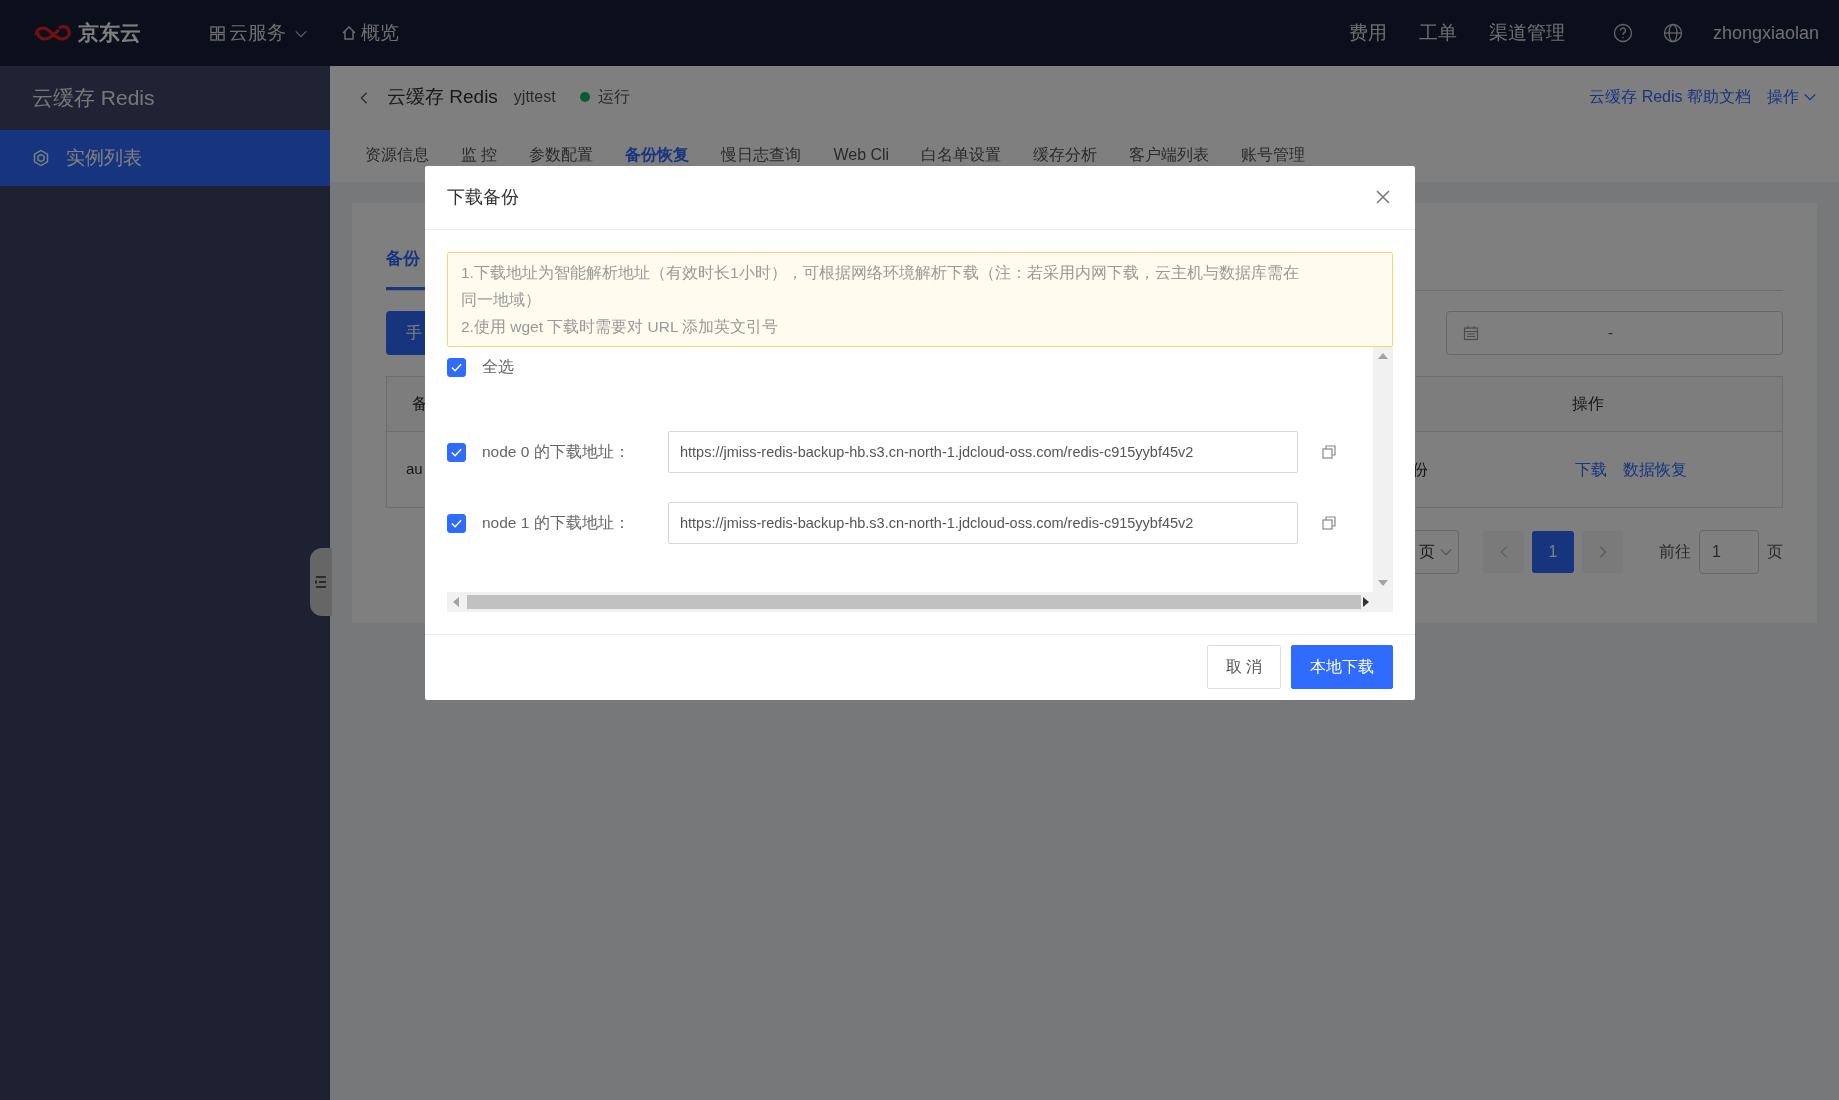  What do you see at coordinates (1243, 667) in the screenshot?
I see `cancel-button: 取 消` at bounding box center [1243, 667].